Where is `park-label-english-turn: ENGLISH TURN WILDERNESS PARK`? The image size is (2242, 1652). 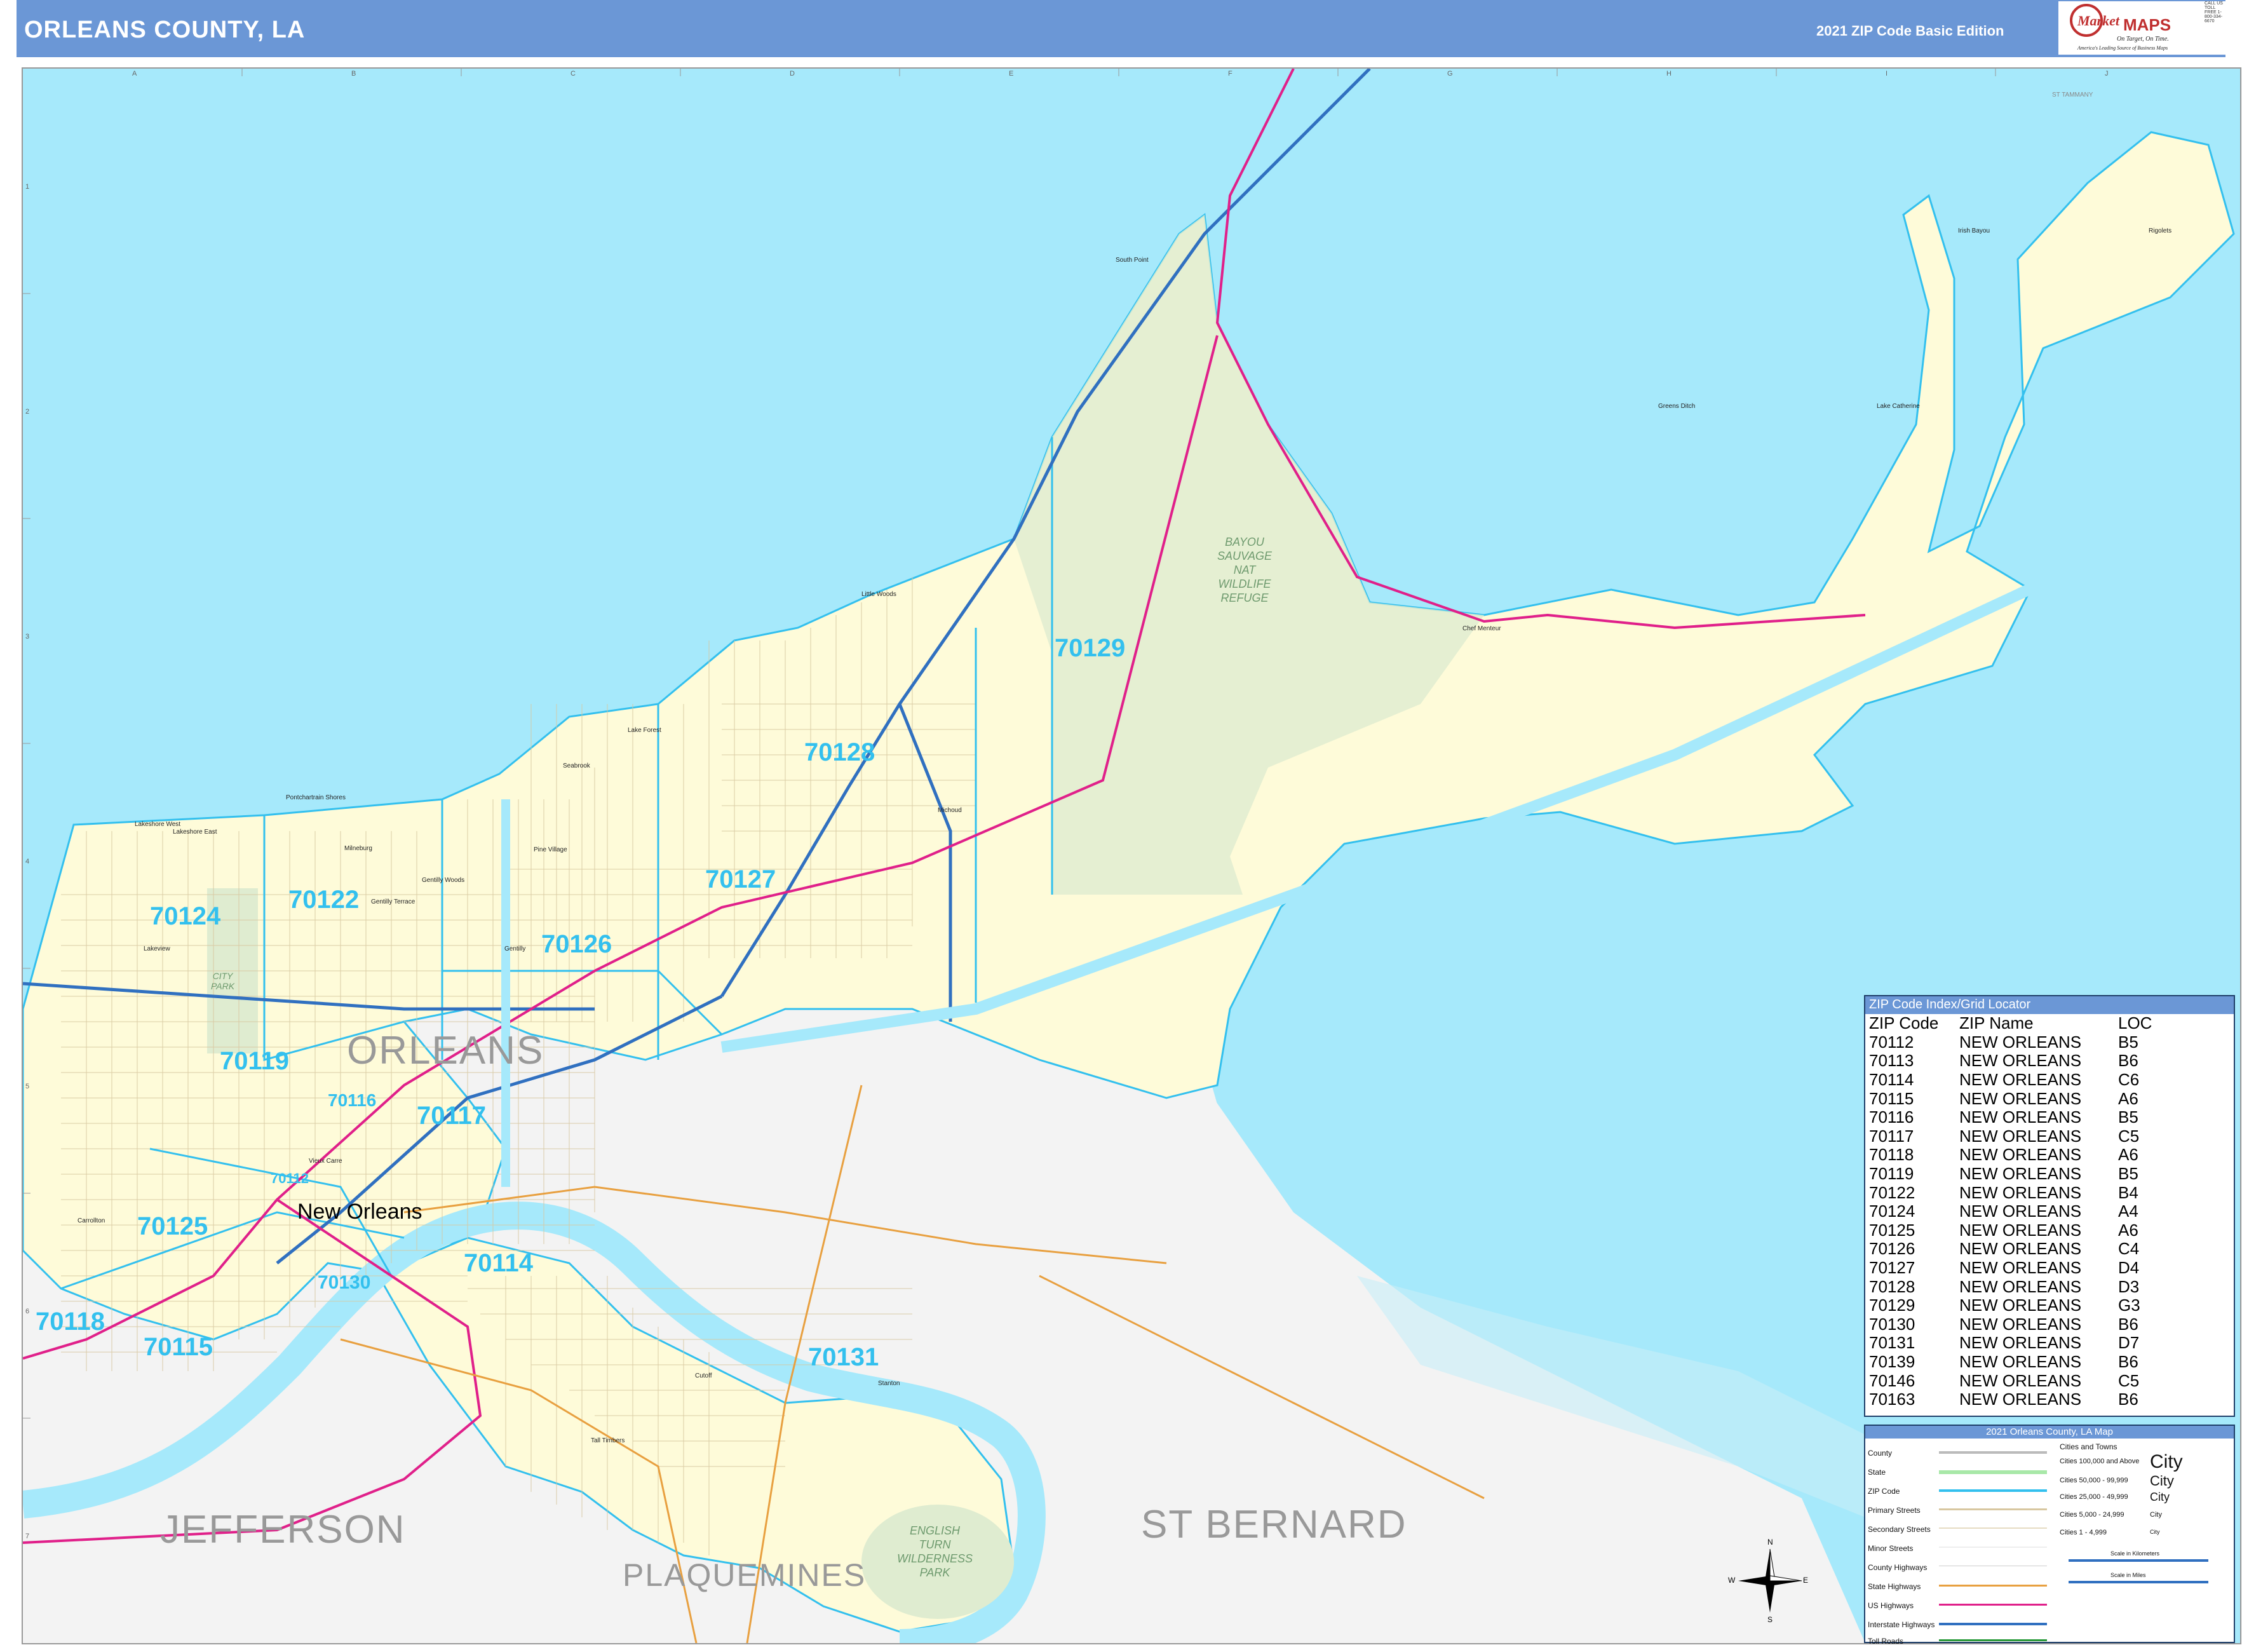 park-label-english-turn: ENGLISH TURN WILDERNESS PARK is located at coordinates (935, 1552).